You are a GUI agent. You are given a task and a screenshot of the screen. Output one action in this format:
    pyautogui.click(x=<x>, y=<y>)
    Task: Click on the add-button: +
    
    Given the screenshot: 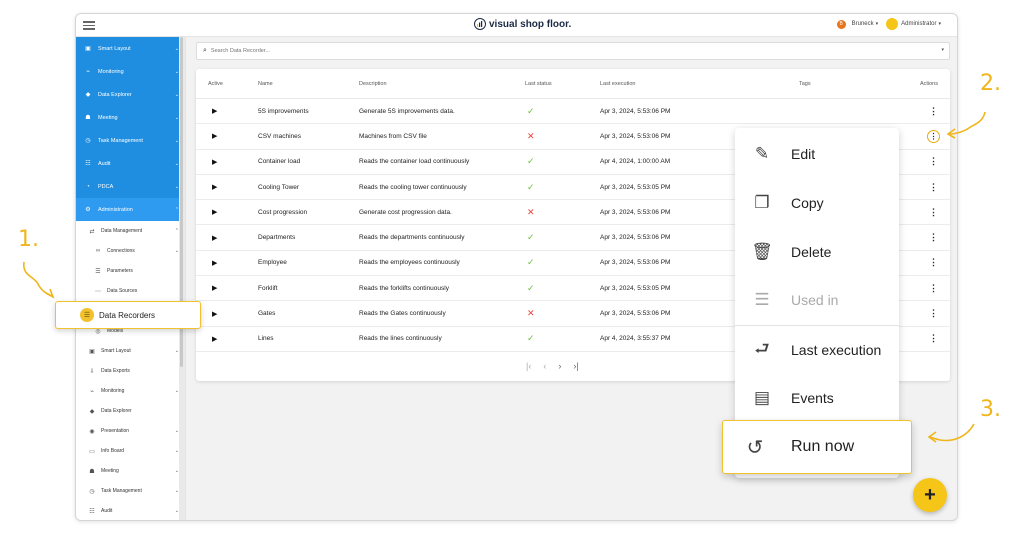 What is the action you would take?
    pyautogui.click(x=930, y=495)
    